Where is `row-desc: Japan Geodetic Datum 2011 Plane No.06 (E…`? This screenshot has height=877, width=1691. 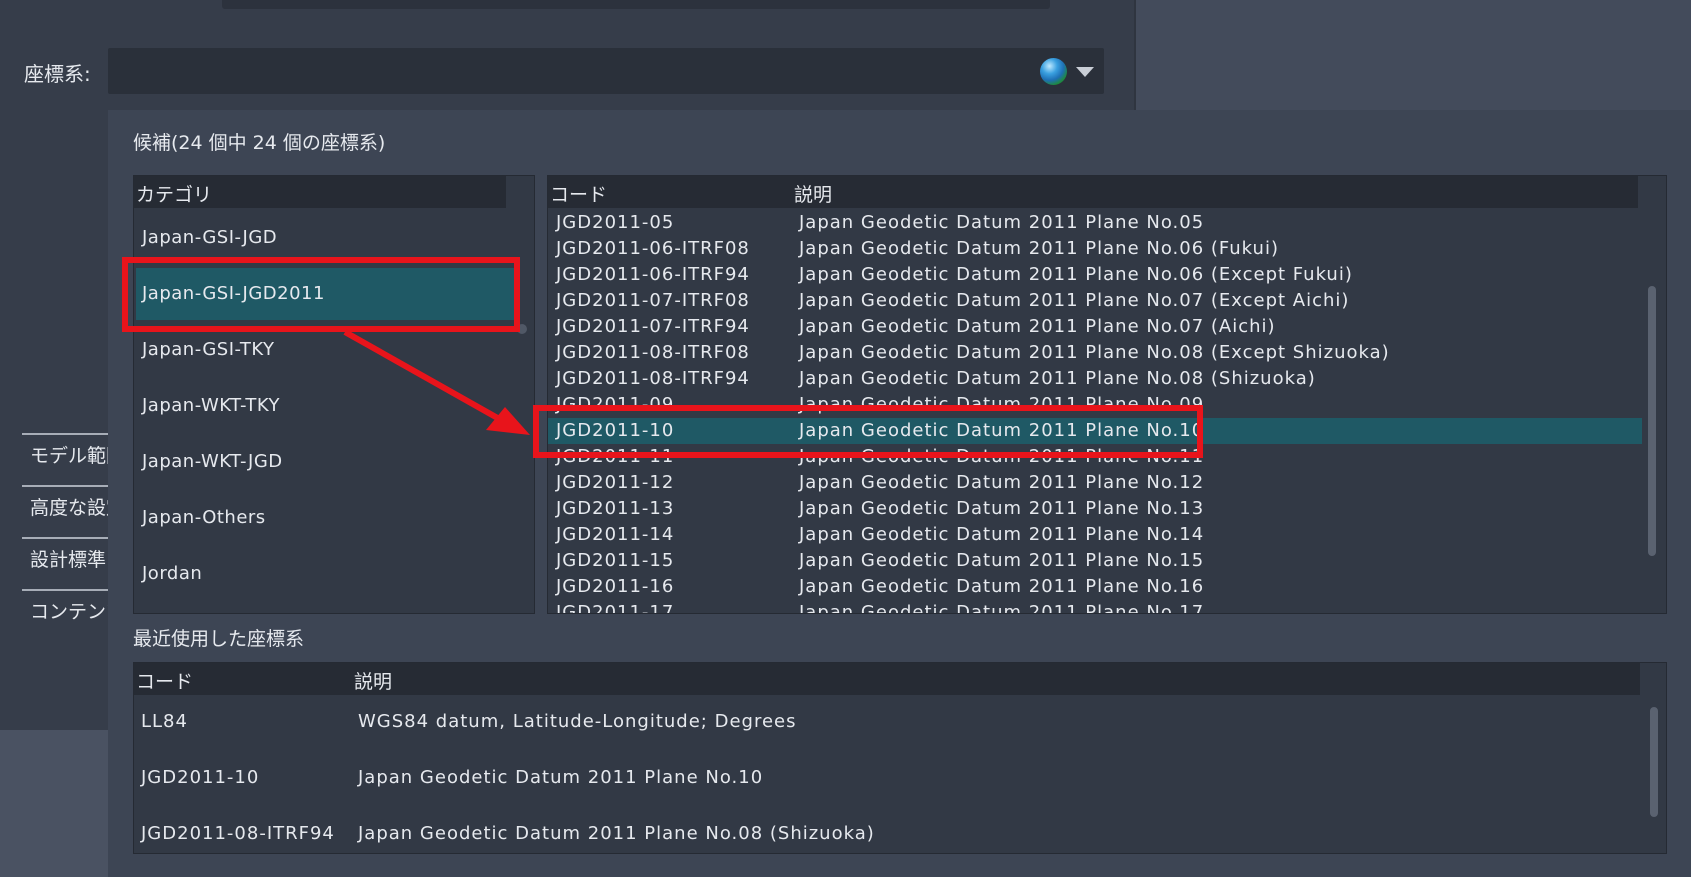 row-desc: Japan Geodetic Datum 2011 Plane No.06 (E… is located at coordinates (1076, 274).